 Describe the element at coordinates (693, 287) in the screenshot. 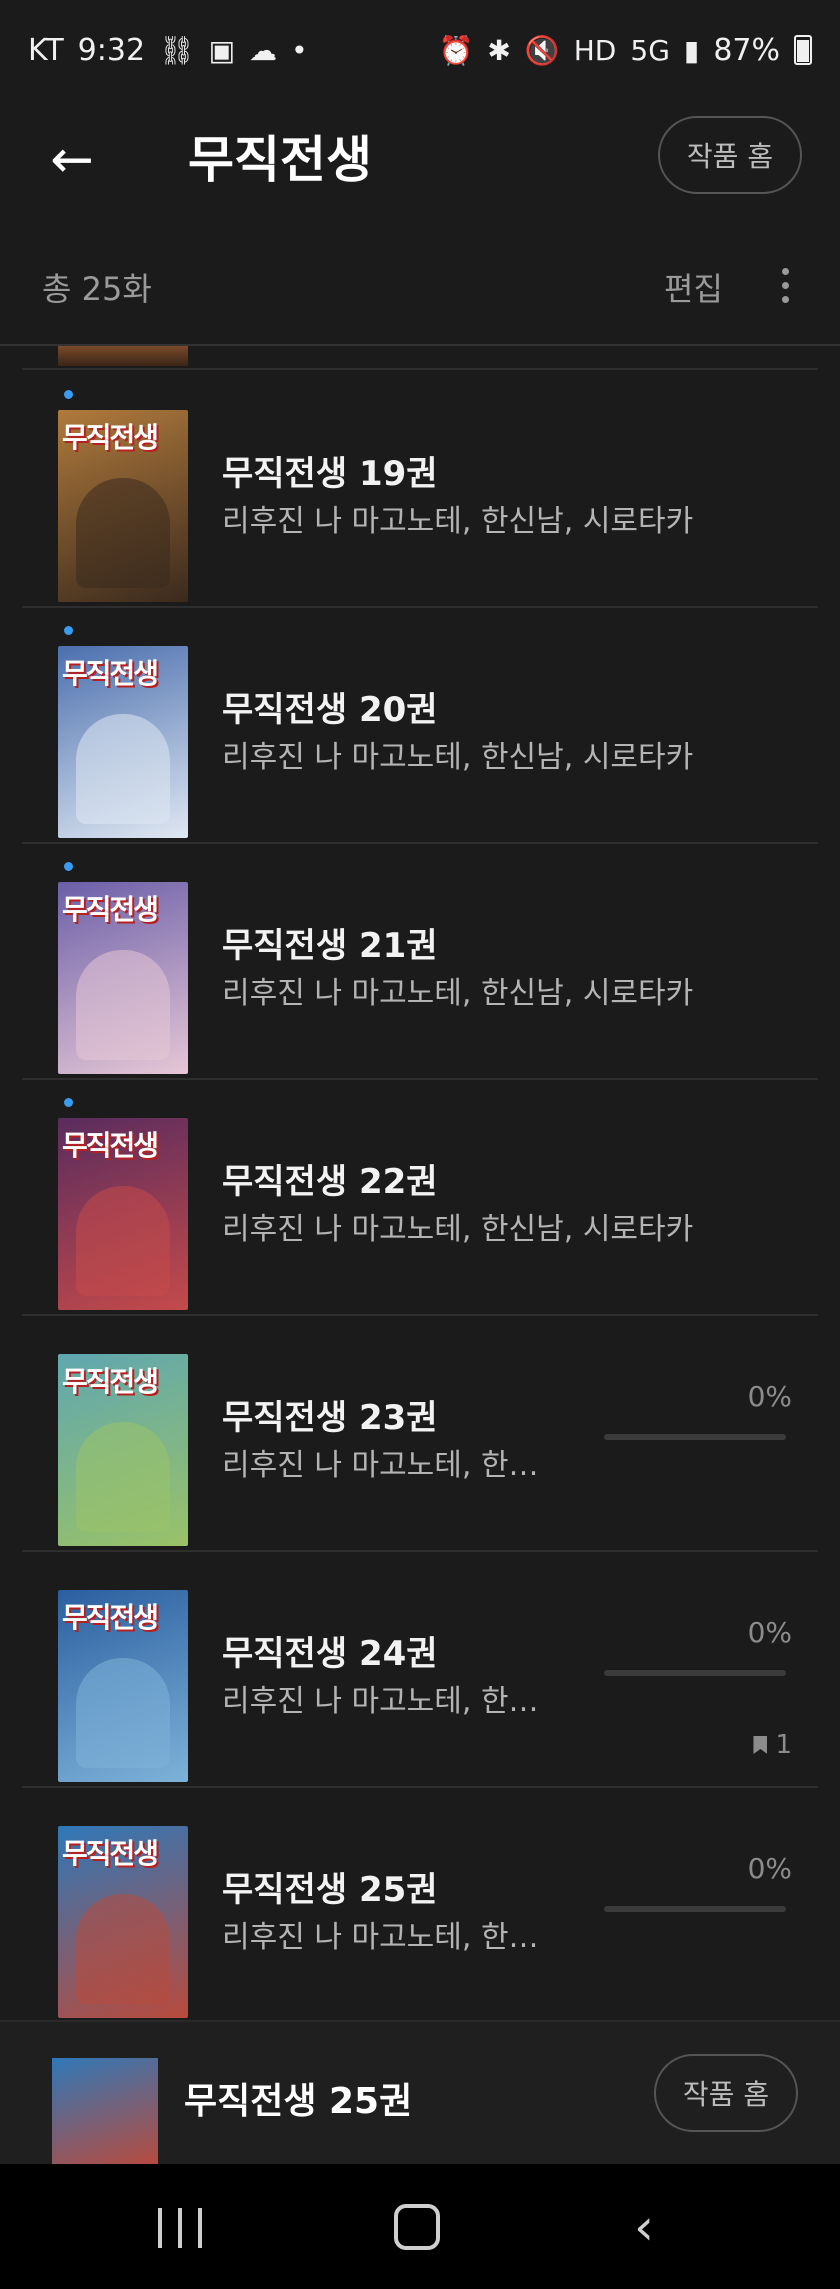

I see `edit-button: 편집` at that location.